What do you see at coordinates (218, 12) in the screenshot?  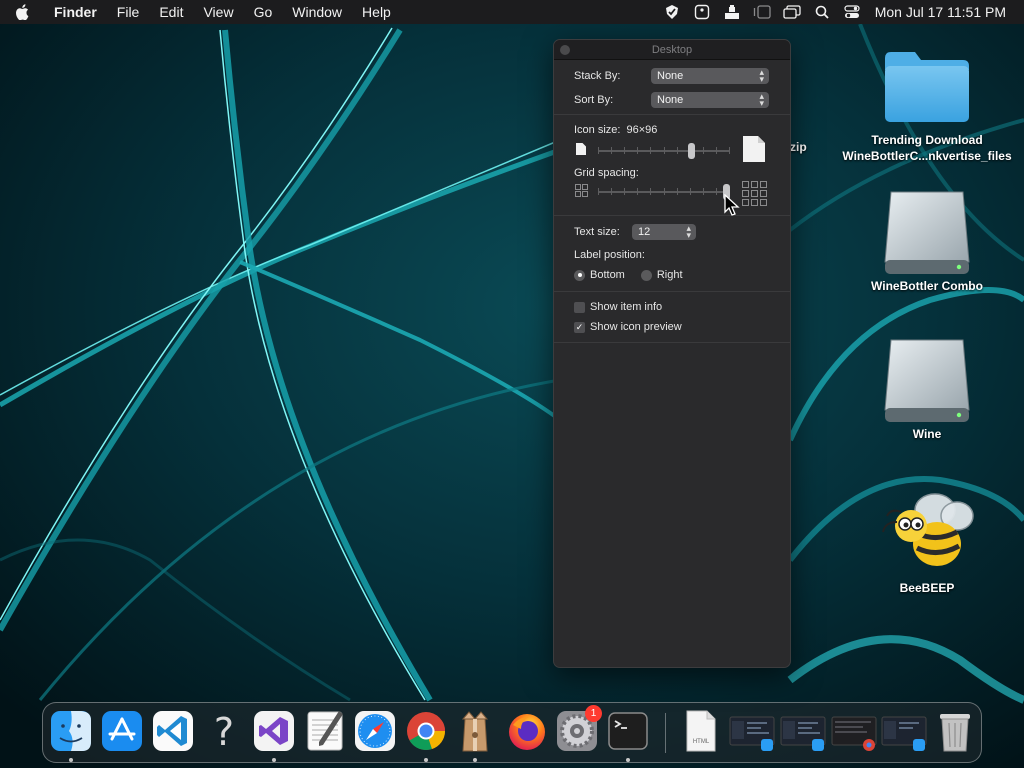 I see `menu-view: View` at bounding box center [218, 12].